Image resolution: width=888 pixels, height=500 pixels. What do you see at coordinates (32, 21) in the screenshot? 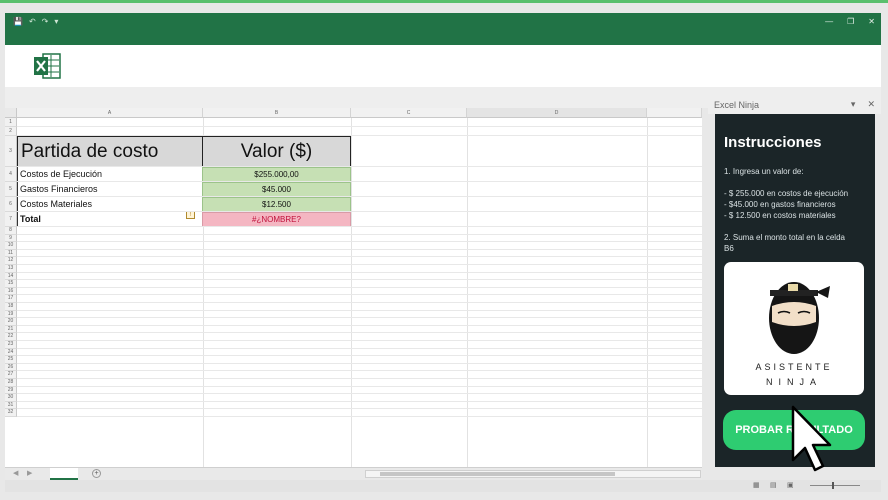
I see `undo-icon: ↶` at bounding box center [32, 21].